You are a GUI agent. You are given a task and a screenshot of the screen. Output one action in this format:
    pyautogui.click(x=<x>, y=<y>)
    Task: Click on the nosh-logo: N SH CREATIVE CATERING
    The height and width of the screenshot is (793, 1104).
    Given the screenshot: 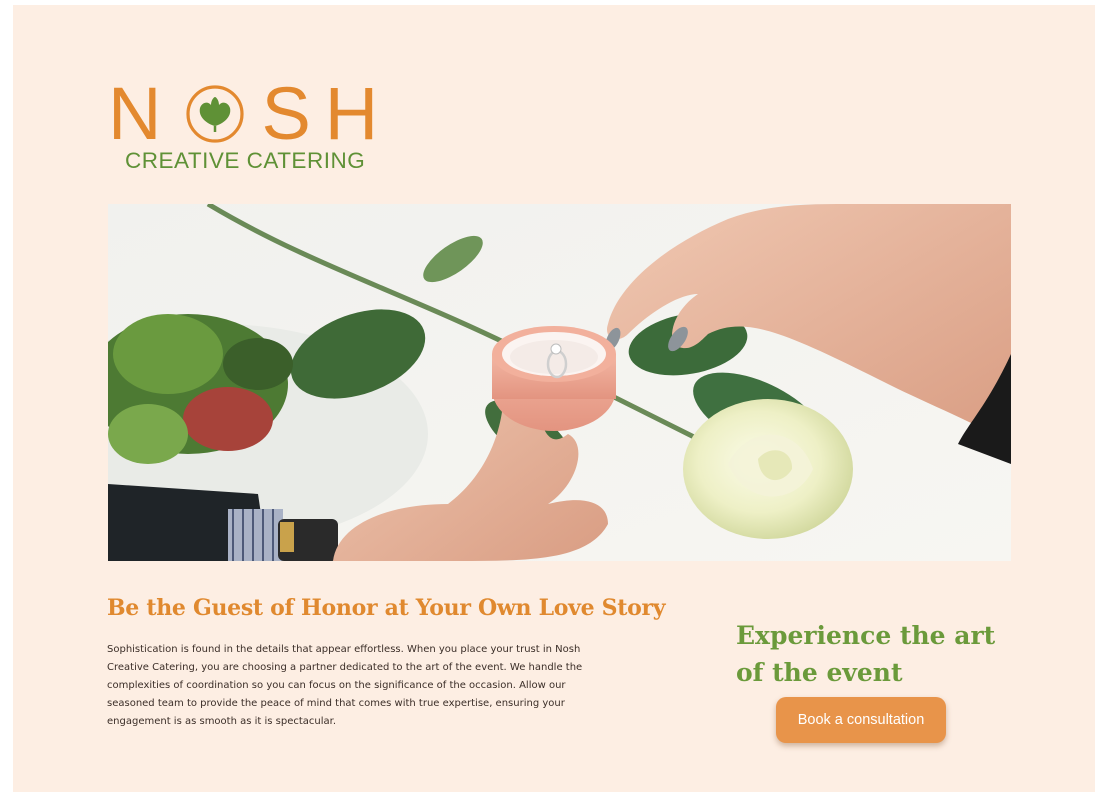 What is the action you would take?
    pyautogui.click(x=258, y=126)
    